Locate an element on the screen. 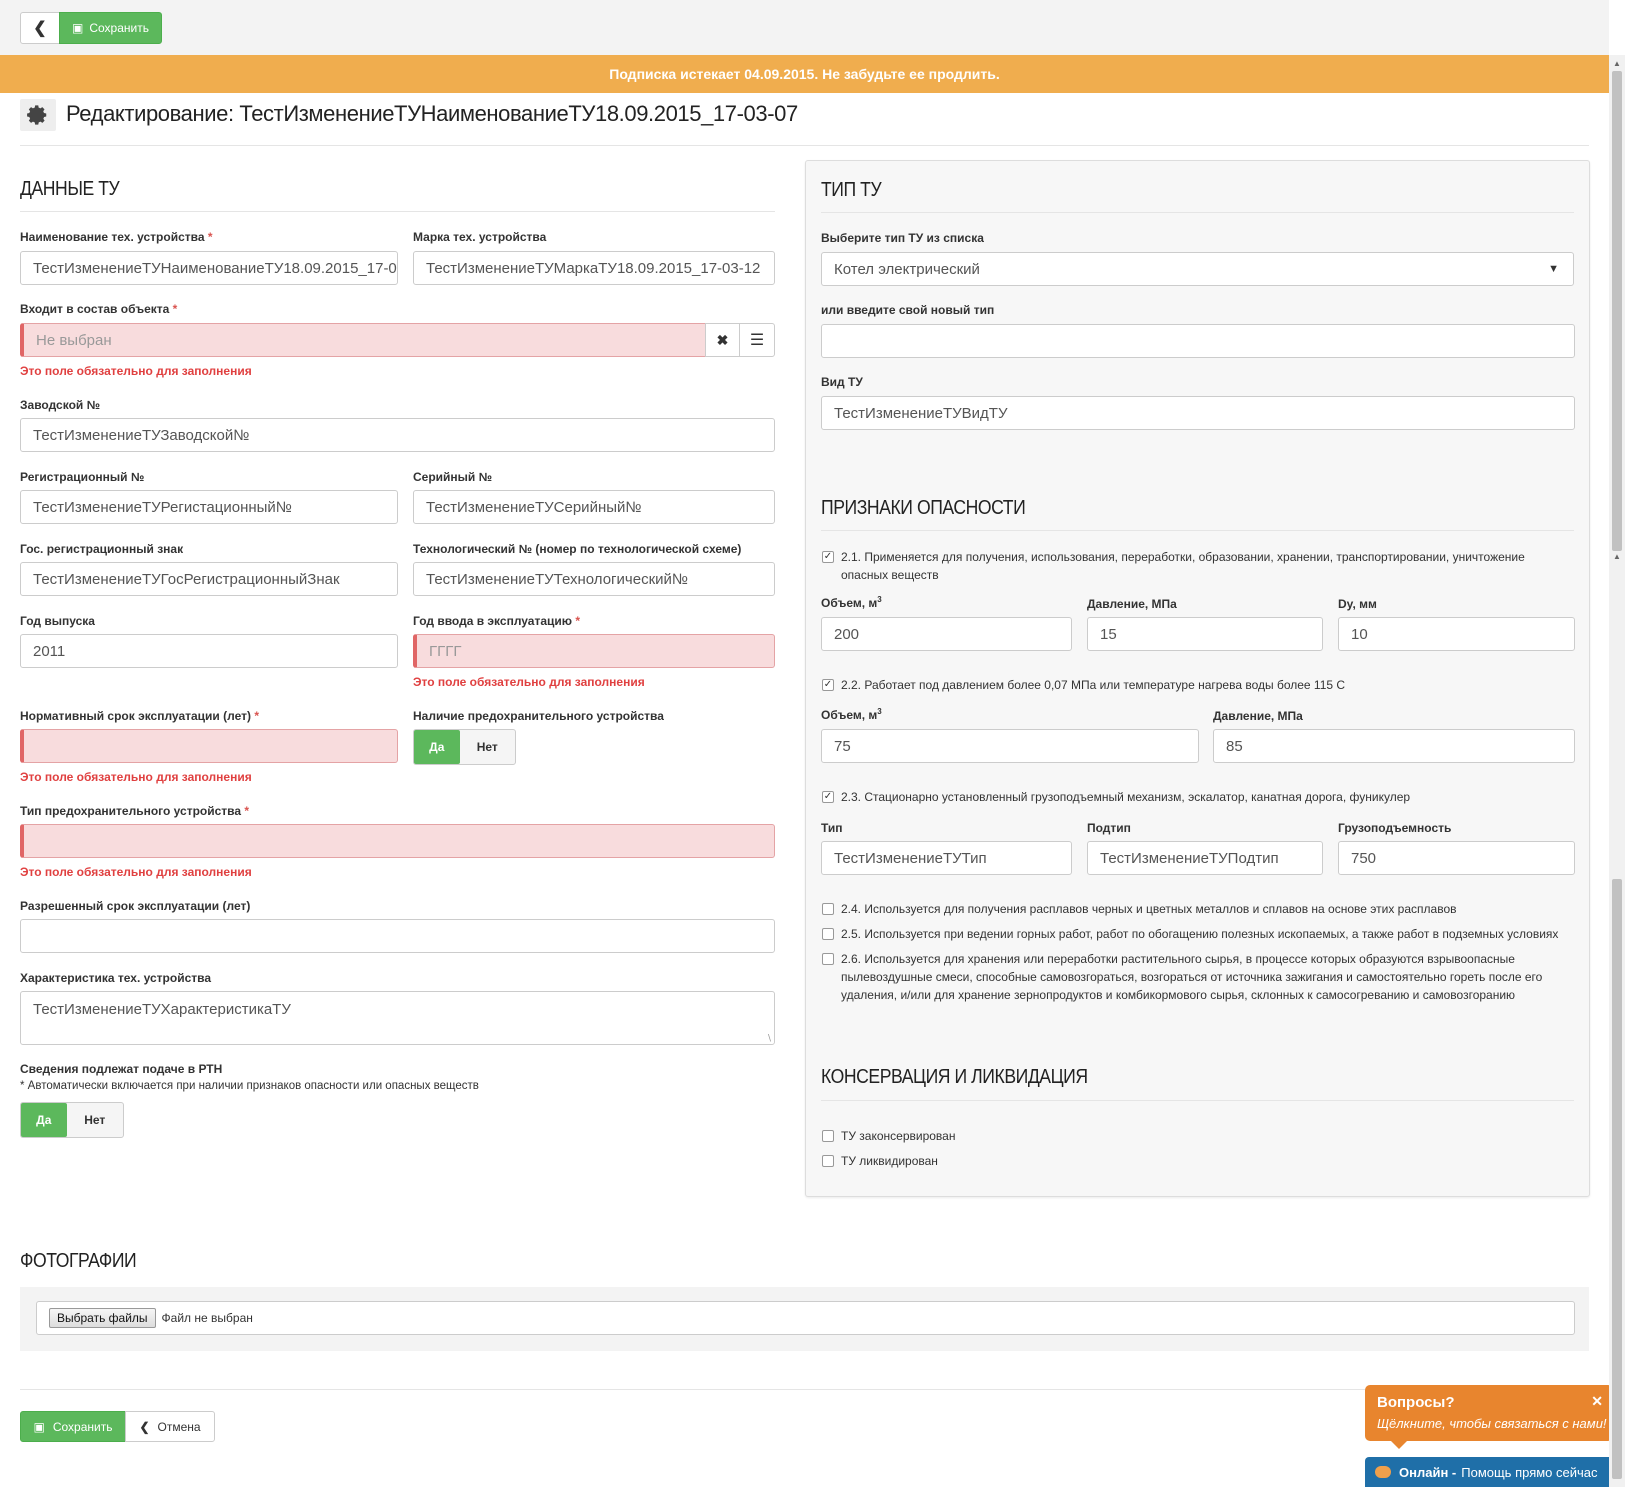 The height and width of the screenshot is (1487, 1625). char-textarea: ТестИзменениеТУХарактеристикаТУ ∖ is located at coordinates (397, 1018).